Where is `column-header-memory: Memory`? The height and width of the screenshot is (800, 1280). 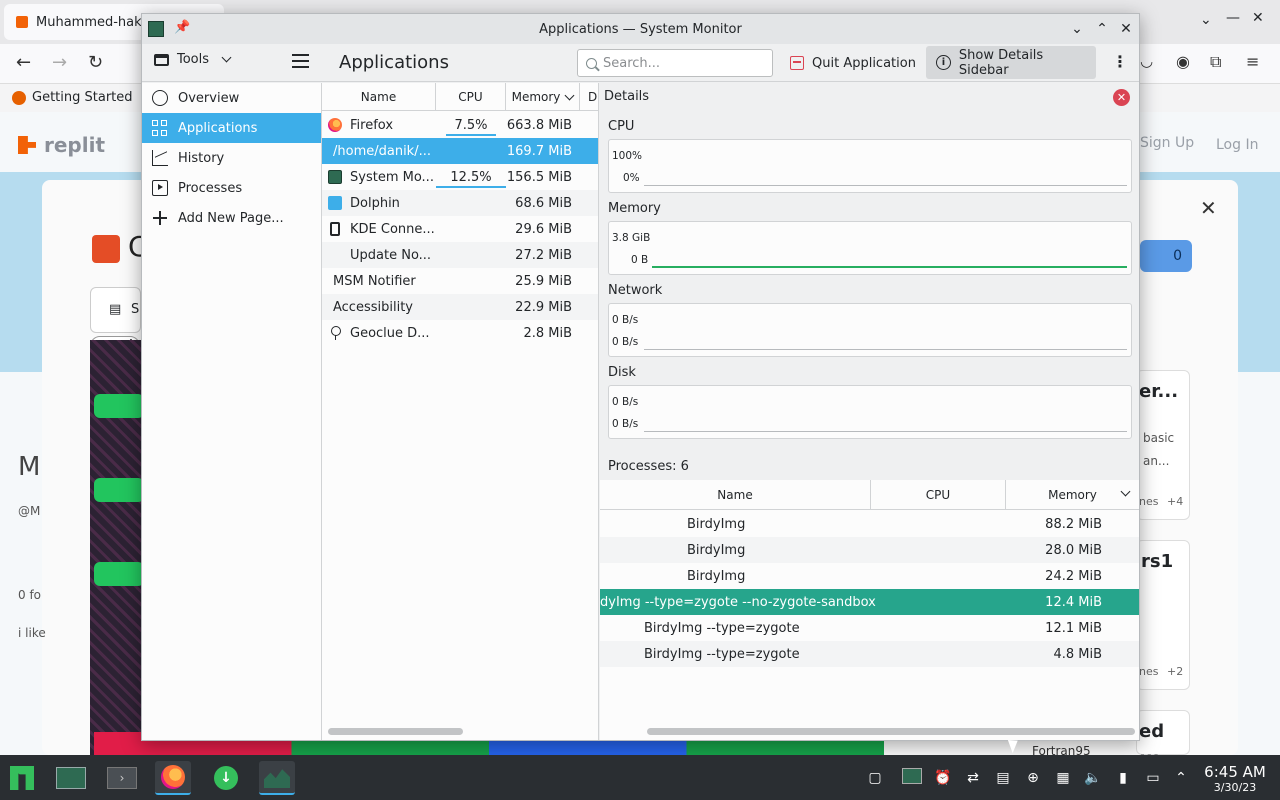 column-header-memory: Memory is located at coordinates (543, 97).